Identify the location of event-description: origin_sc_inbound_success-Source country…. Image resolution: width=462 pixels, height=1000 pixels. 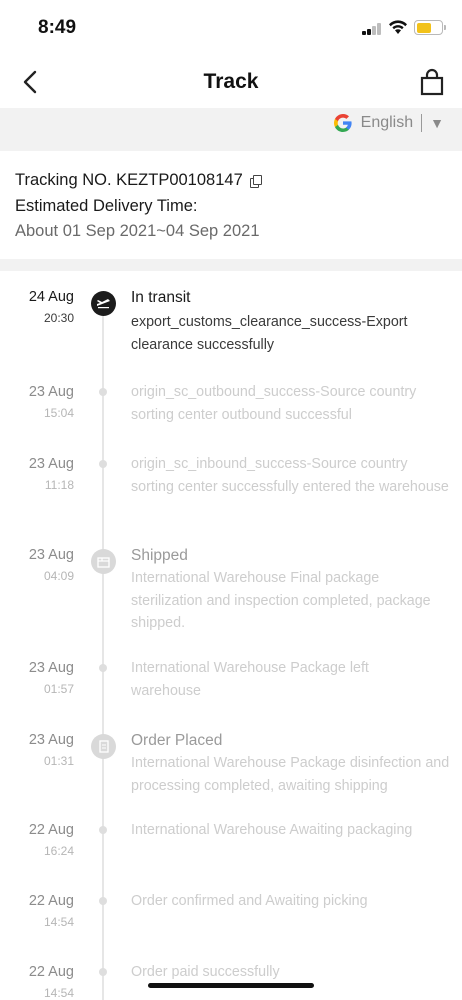
(290, 475).